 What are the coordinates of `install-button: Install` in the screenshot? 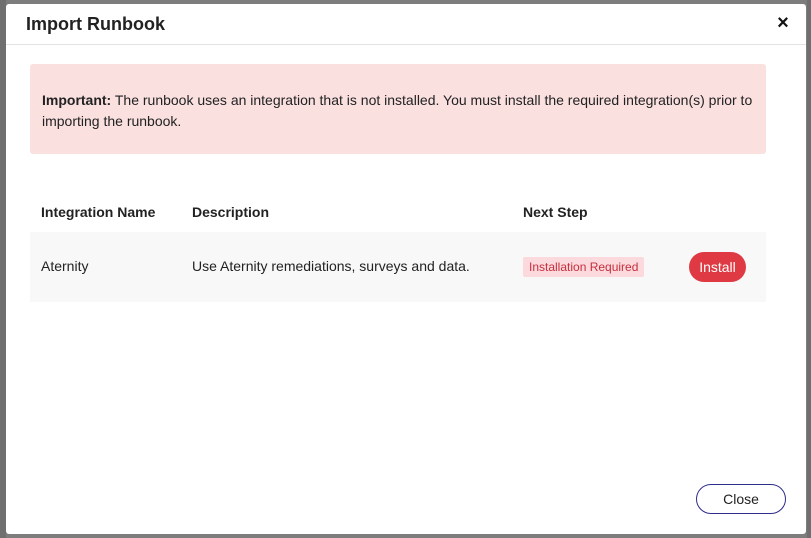 It's located at (717, 267).